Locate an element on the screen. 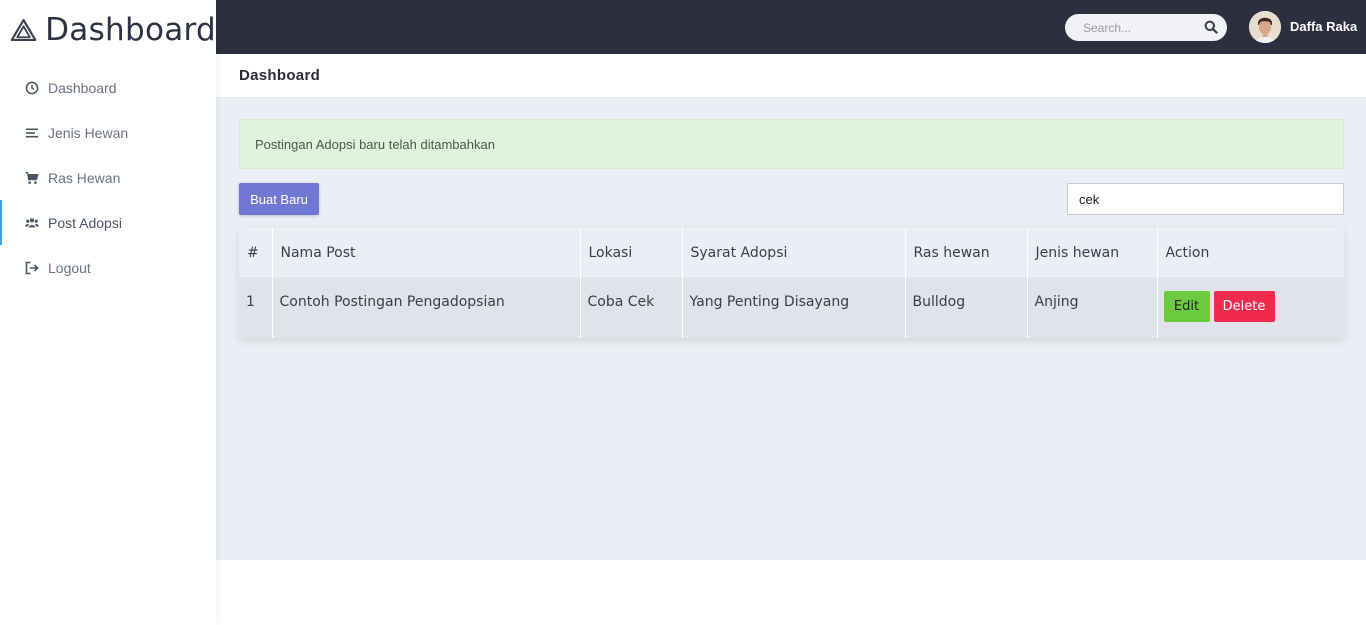  sidebar-item-label: Jenis Hewan is located at coordinates (88, 132).